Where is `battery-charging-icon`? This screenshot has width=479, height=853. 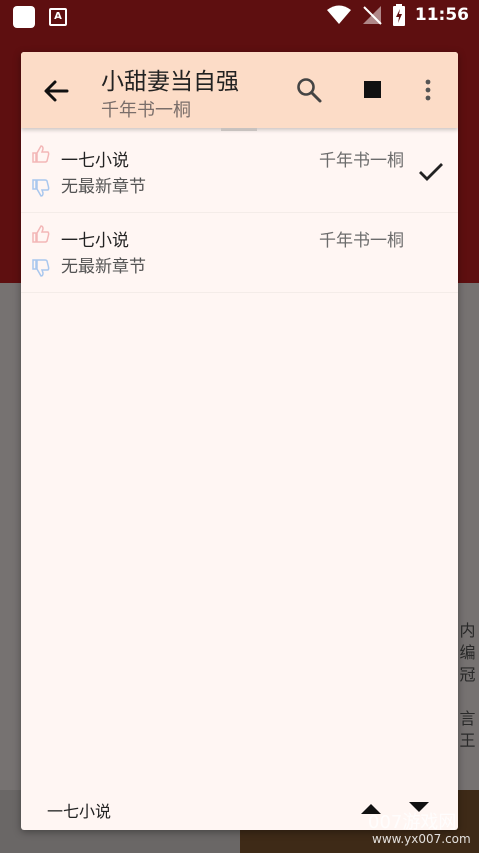 battery-charging-icon is located at coordinates (398, 15).